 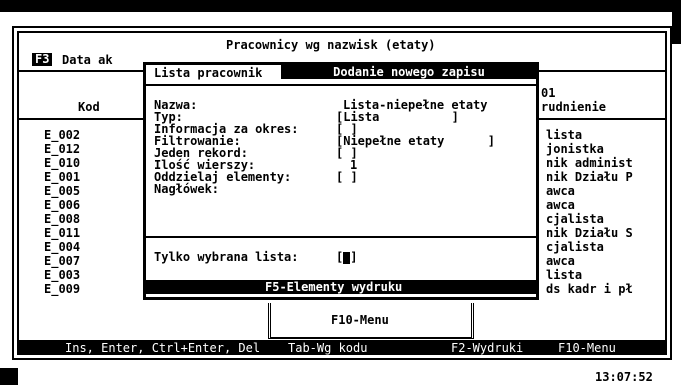 What do you see at coordinates (62, 149) in the screenshot?
I see `table-row-kod: E_012` at bounding box center [62, 149].